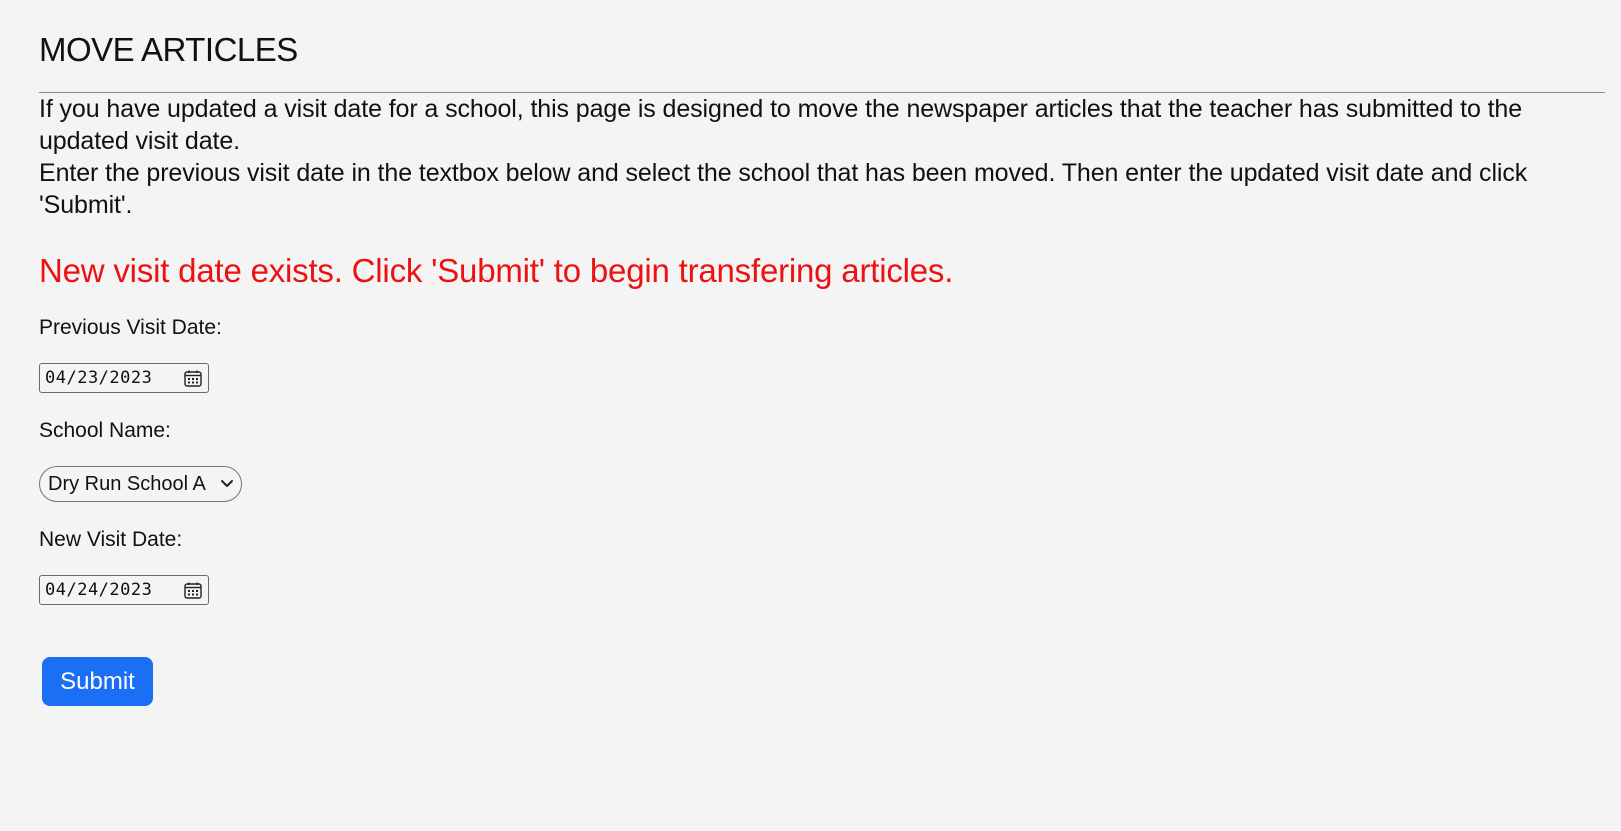 This screenshot has height=831, width=1621. Describe the element at coordinates (168, 49) in the screenshot. I see `page-title: MOVE ARTICLES` at that location.